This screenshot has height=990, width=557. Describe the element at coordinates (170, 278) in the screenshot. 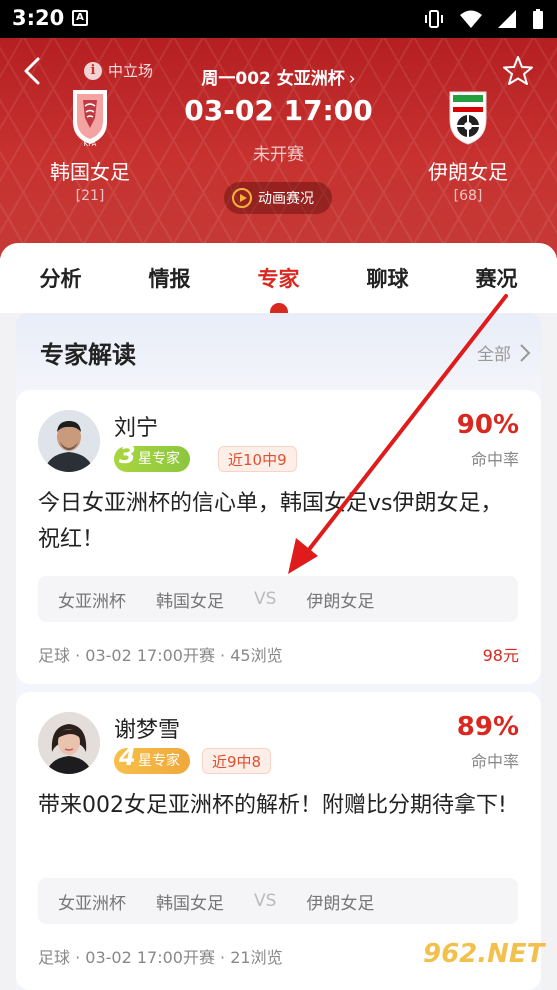

I see `tab-intel: 情报` at that location.